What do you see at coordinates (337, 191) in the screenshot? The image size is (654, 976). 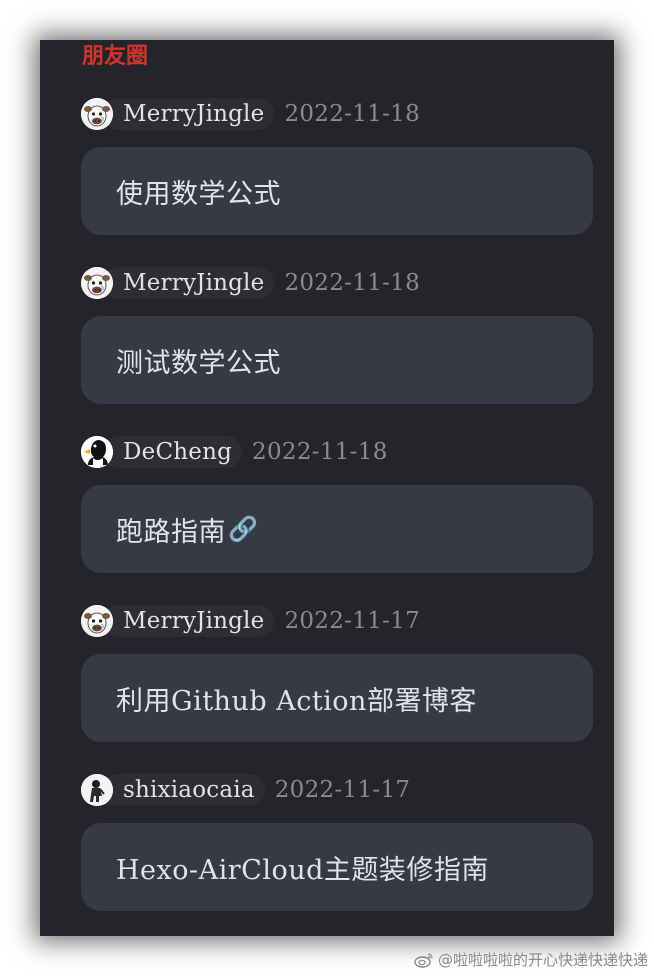 I see `post-card: 使用数学公式` at bounding box center [337, 191].